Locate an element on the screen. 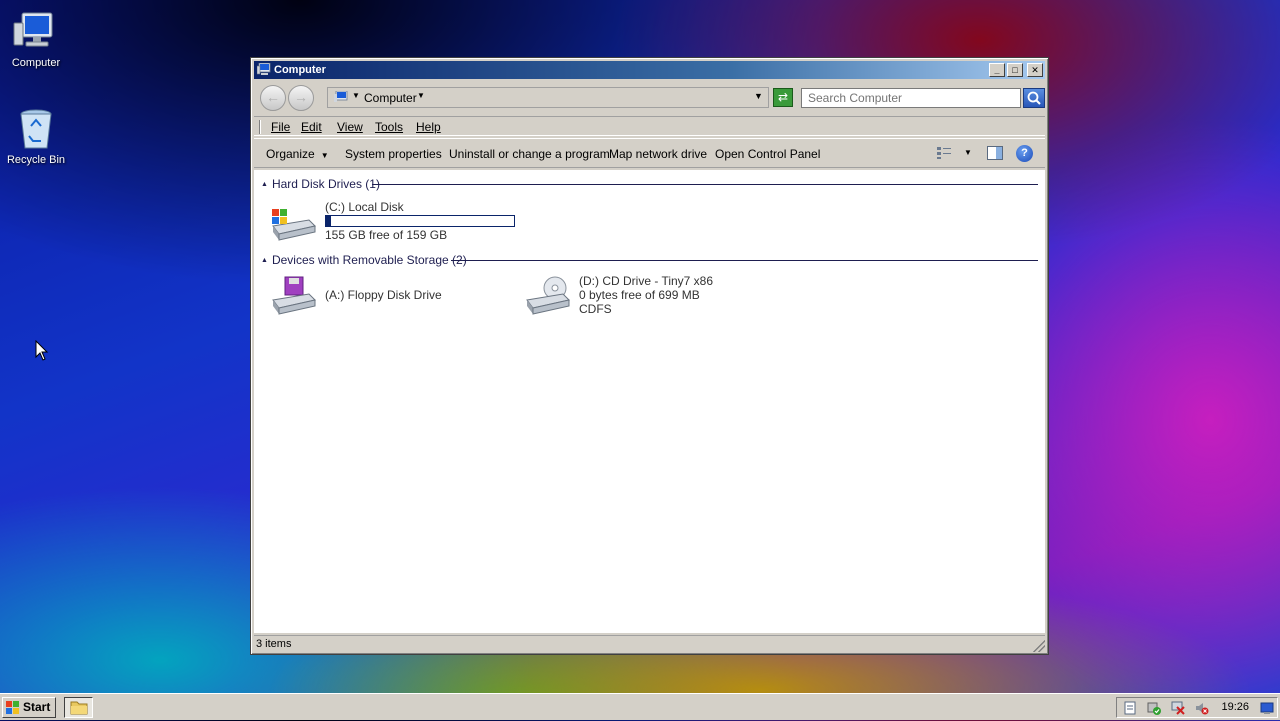 The height and width of the screenshot is (721, 1280). help-icon: ? is located at coordinates (1024, 153).